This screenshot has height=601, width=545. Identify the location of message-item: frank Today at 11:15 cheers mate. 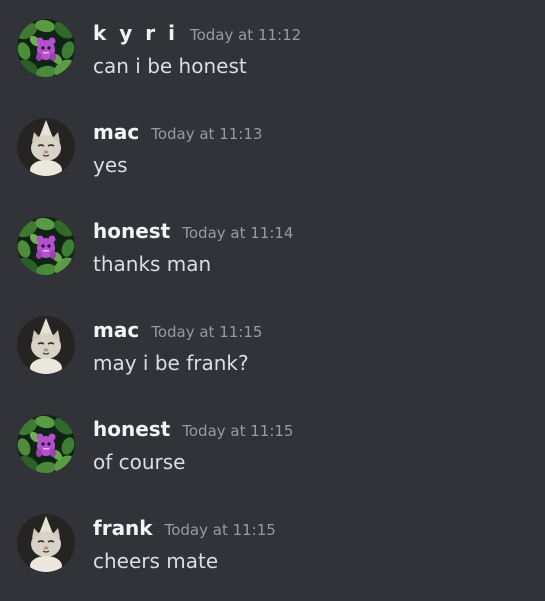
(272, 557).